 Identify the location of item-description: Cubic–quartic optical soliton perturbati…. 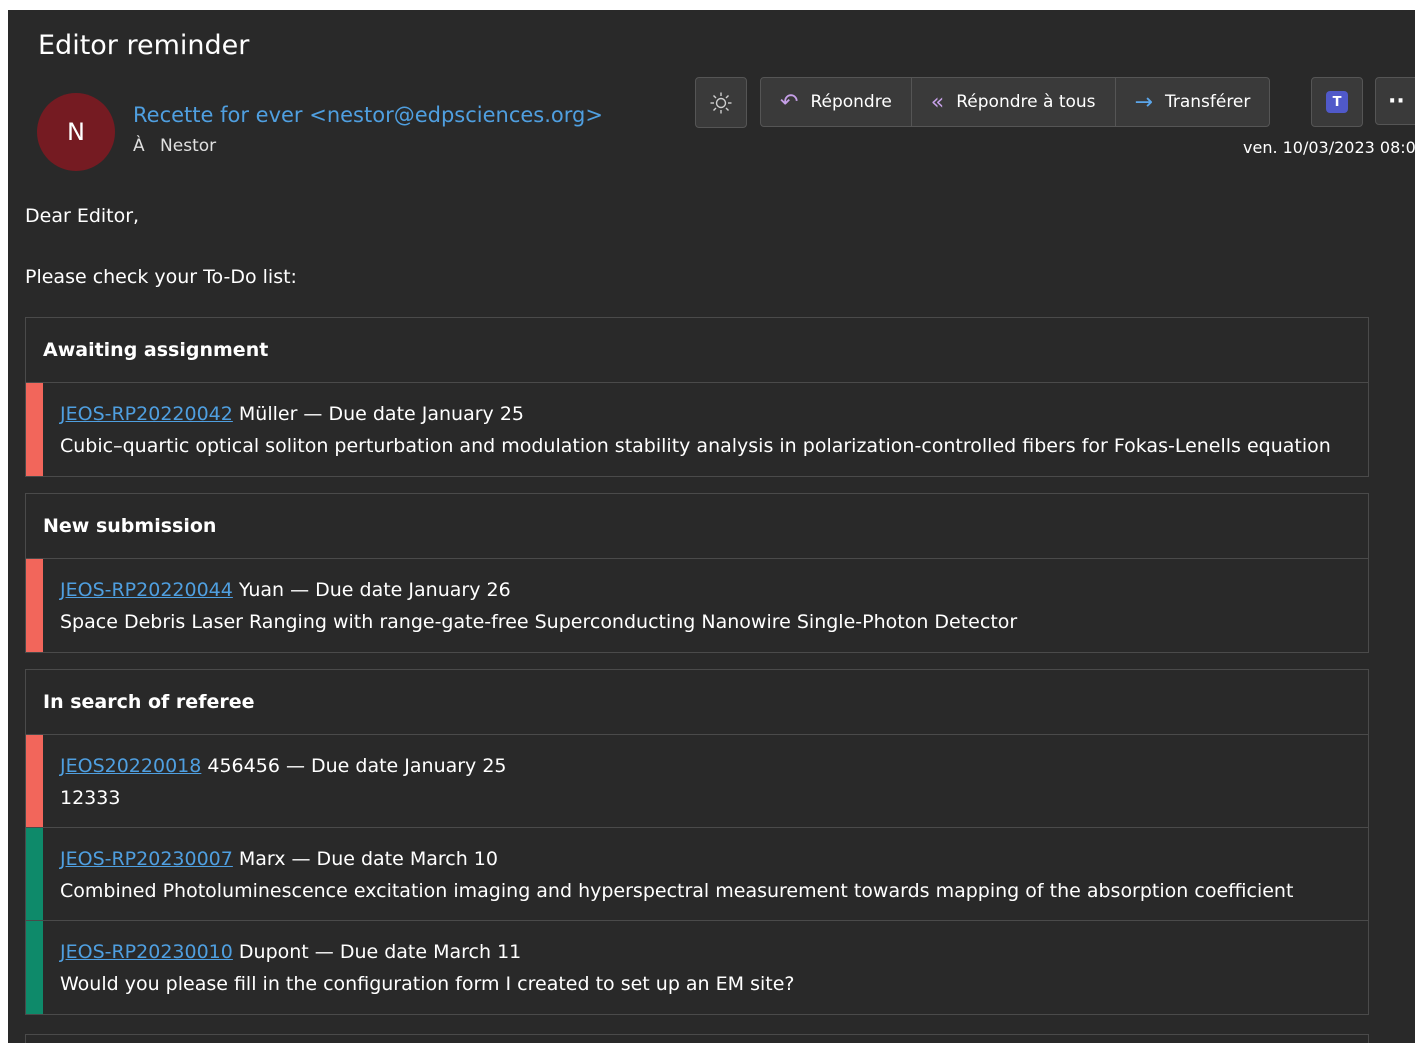
(695, 446).